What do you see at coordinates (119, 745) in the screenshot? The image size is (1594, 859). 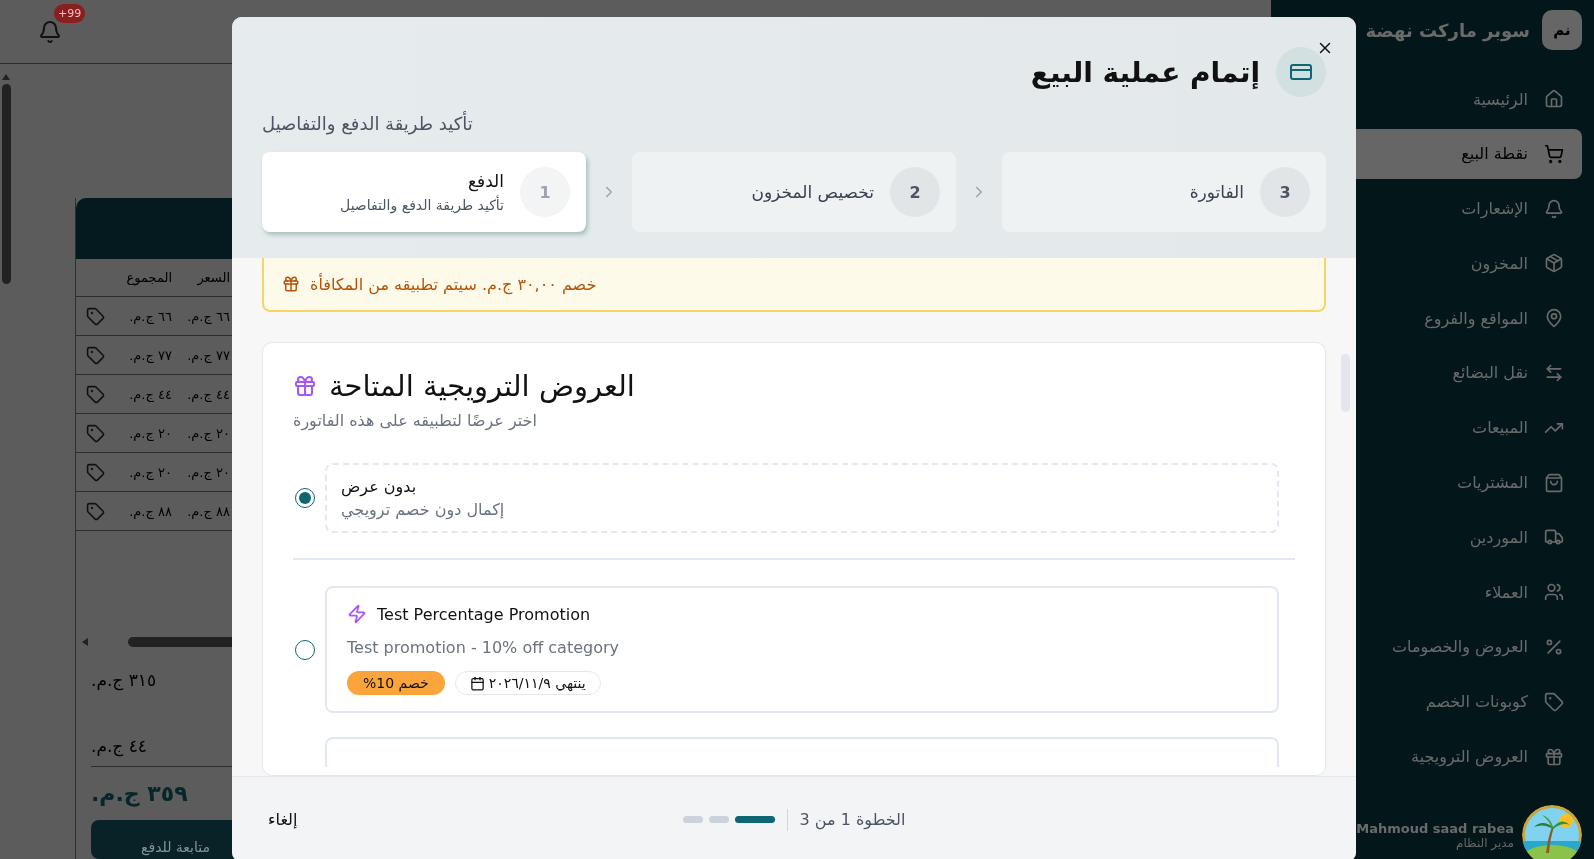 I see `tax-amount: ٤٤ ج.م.` at bounding box center [119, 745].